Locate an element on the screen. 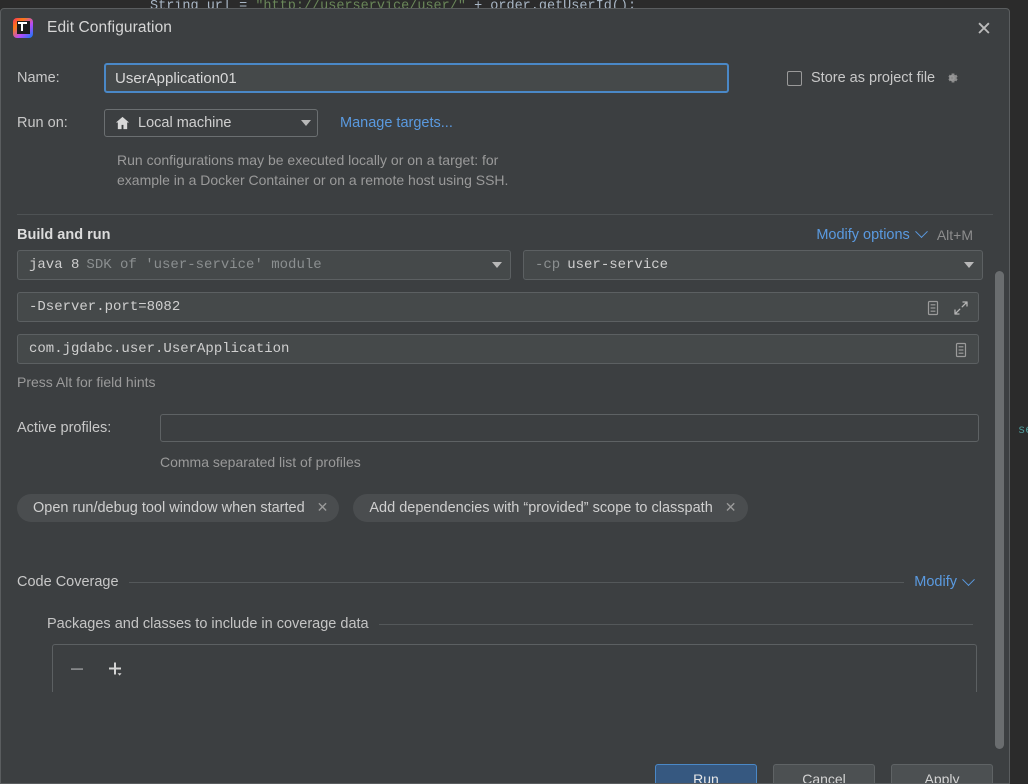 The image size is (1028, 784). active-profiles-input is located at coordinates (569, 428).